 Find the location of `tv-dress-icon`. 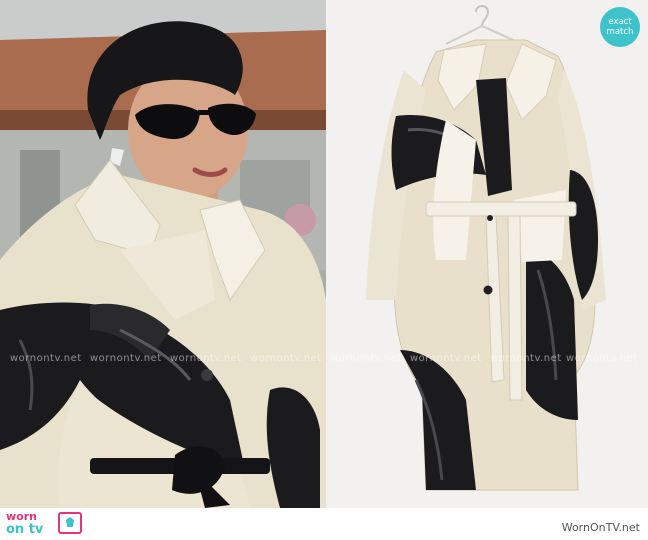

tv-dress-icon is located at coordinates (70, 523).